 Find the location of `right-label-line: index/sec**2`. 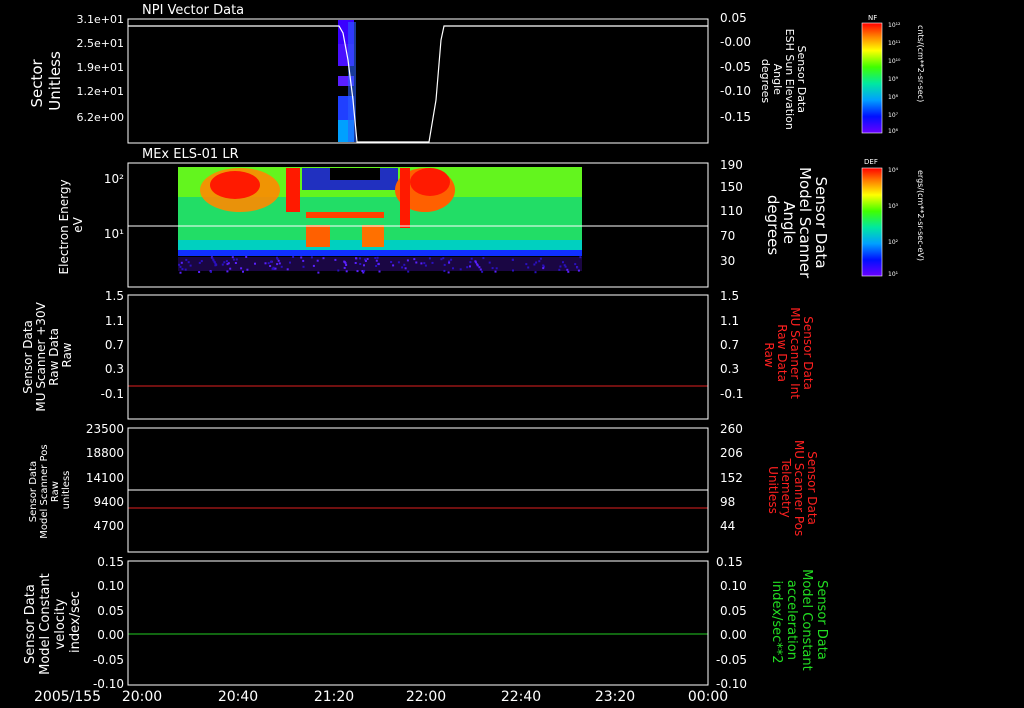

right-label-line: index/sec**2 is located at coordinates (776, 621).